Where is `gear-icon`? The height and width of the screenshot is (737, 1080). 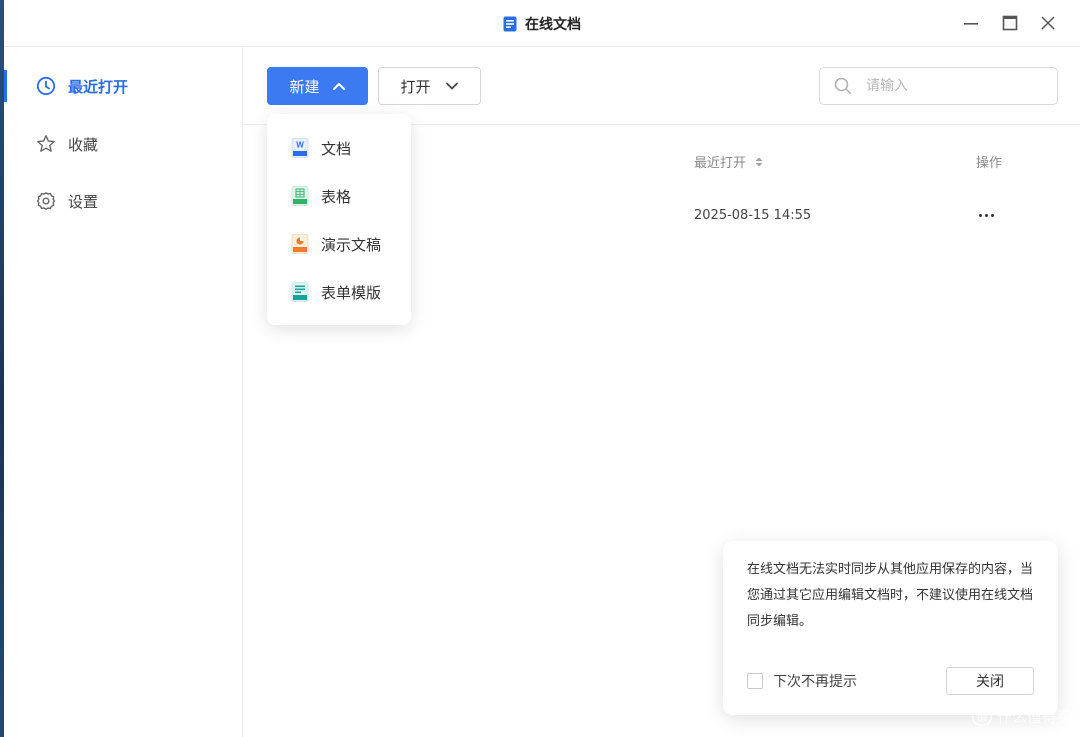
gear-icon is located at coordinates (46, 201).